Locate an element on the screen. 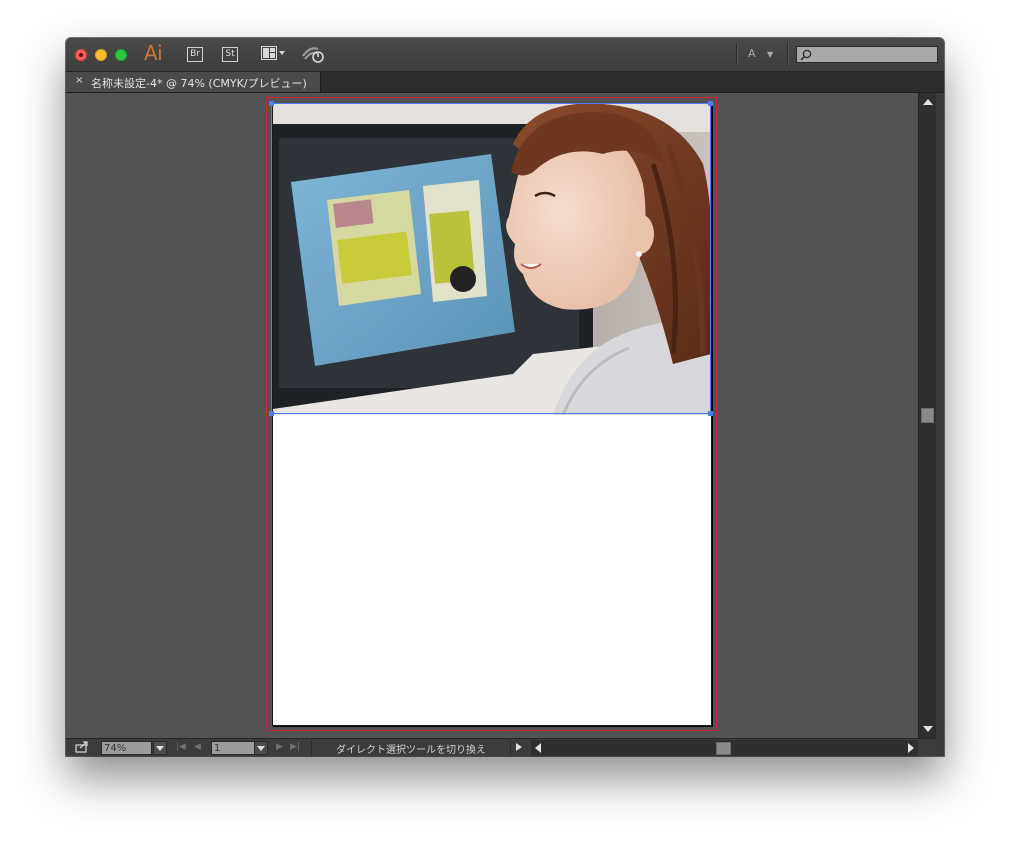 The width and height of the screenshot is (1011, 846). zoom-level-field: 74% is located at coordinates (126, 748).